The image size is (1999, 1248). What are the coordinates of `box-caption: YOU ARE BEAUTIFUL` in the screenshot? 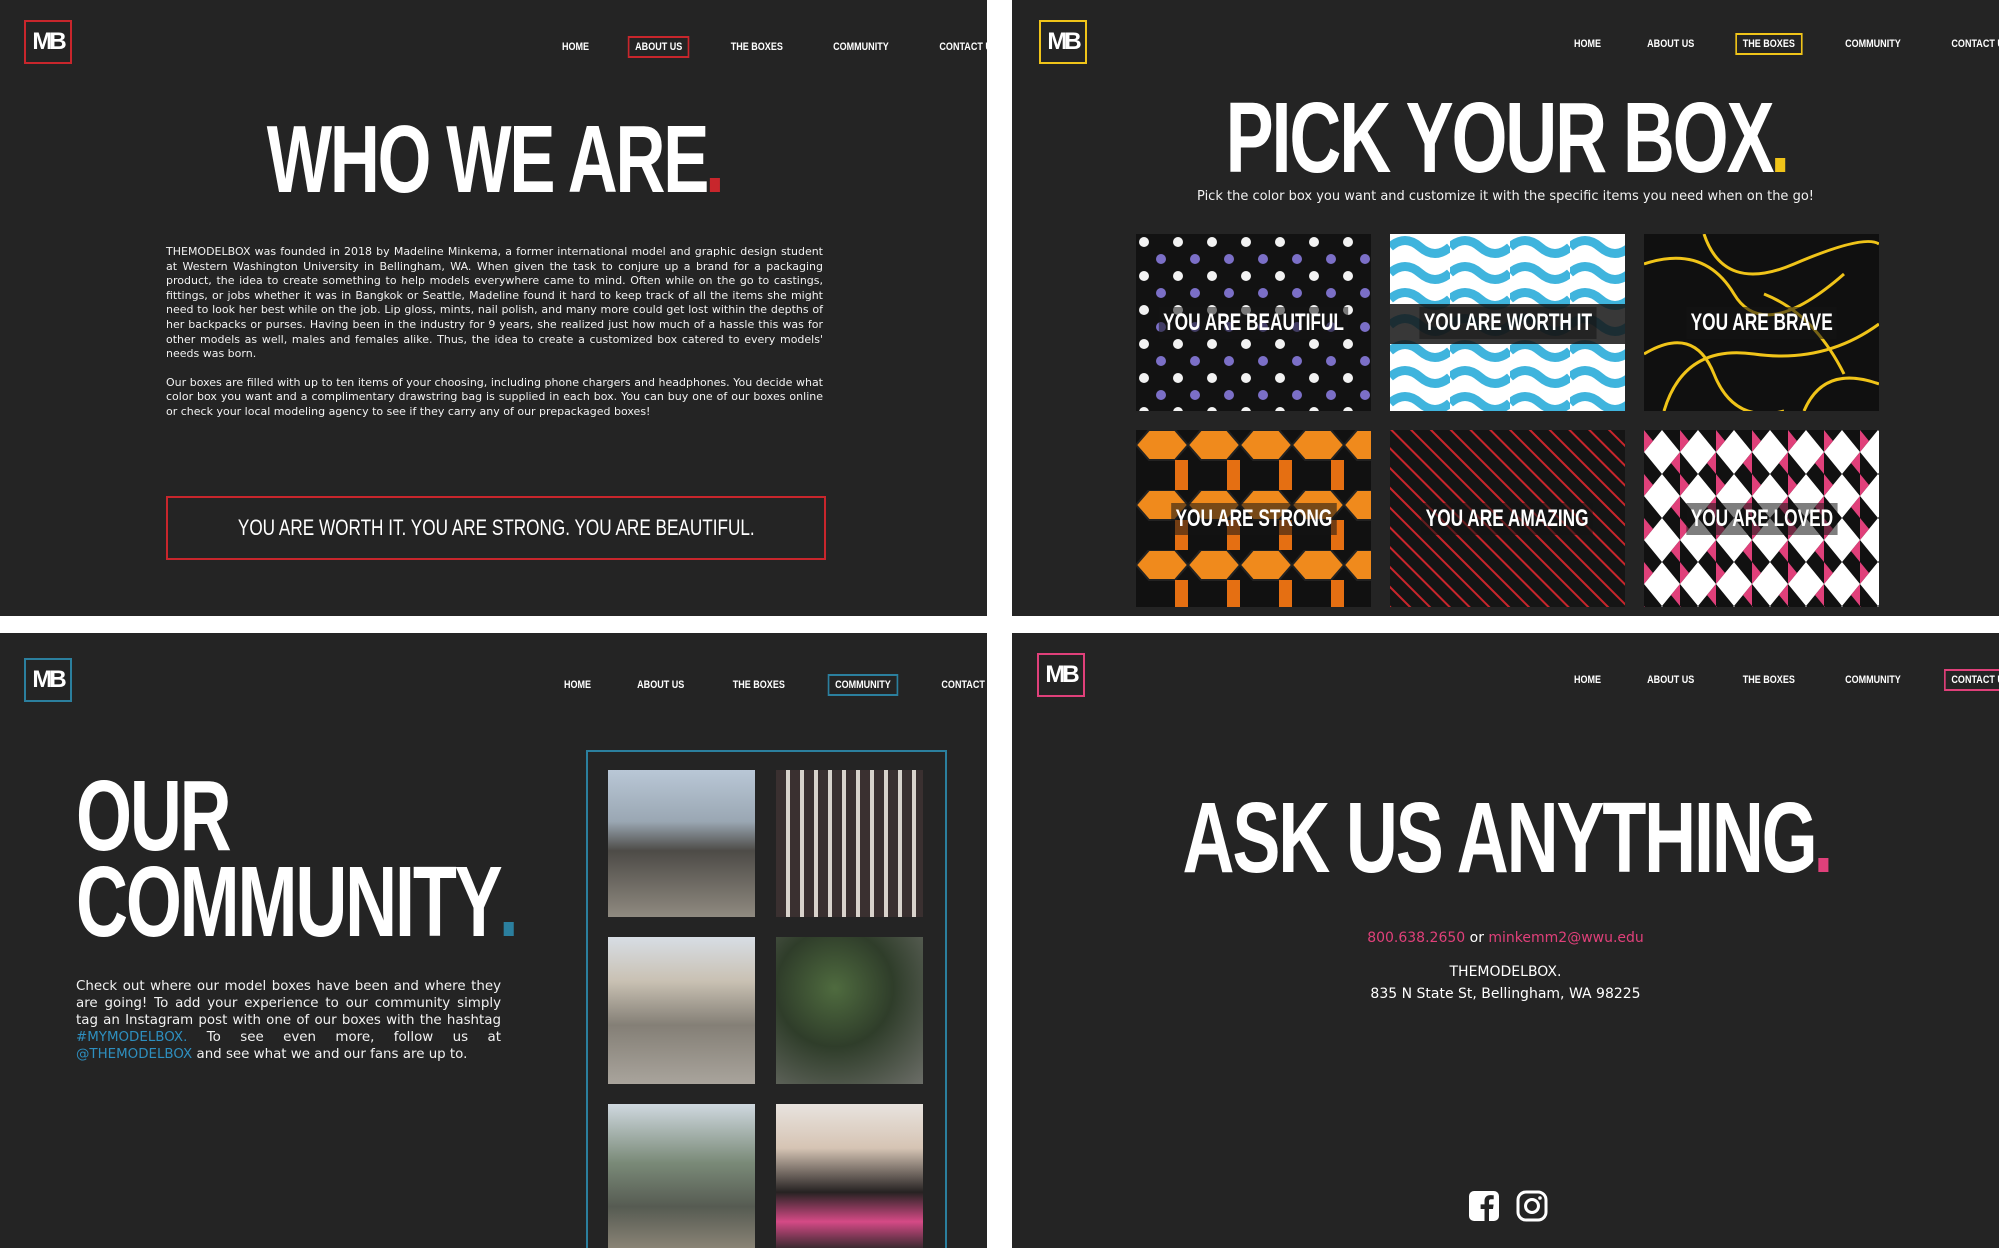 It's located at (1253, 322).